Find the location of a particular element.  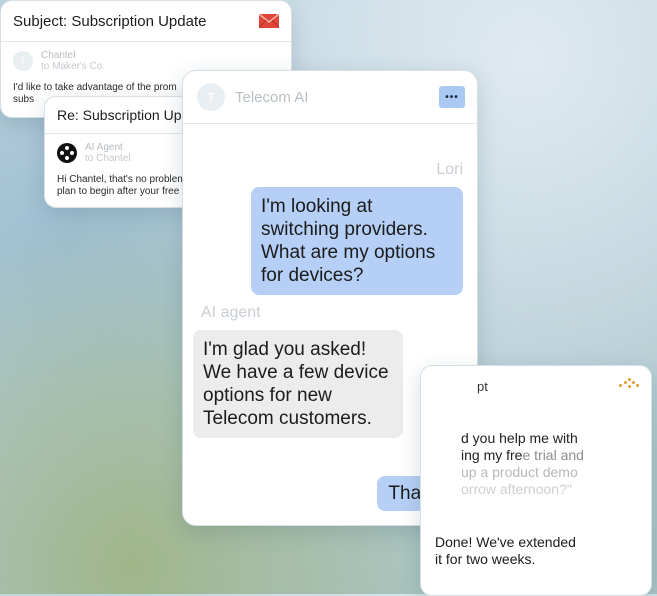

email-header: Subject: Subscription Update is located at coordinates (146, 21).